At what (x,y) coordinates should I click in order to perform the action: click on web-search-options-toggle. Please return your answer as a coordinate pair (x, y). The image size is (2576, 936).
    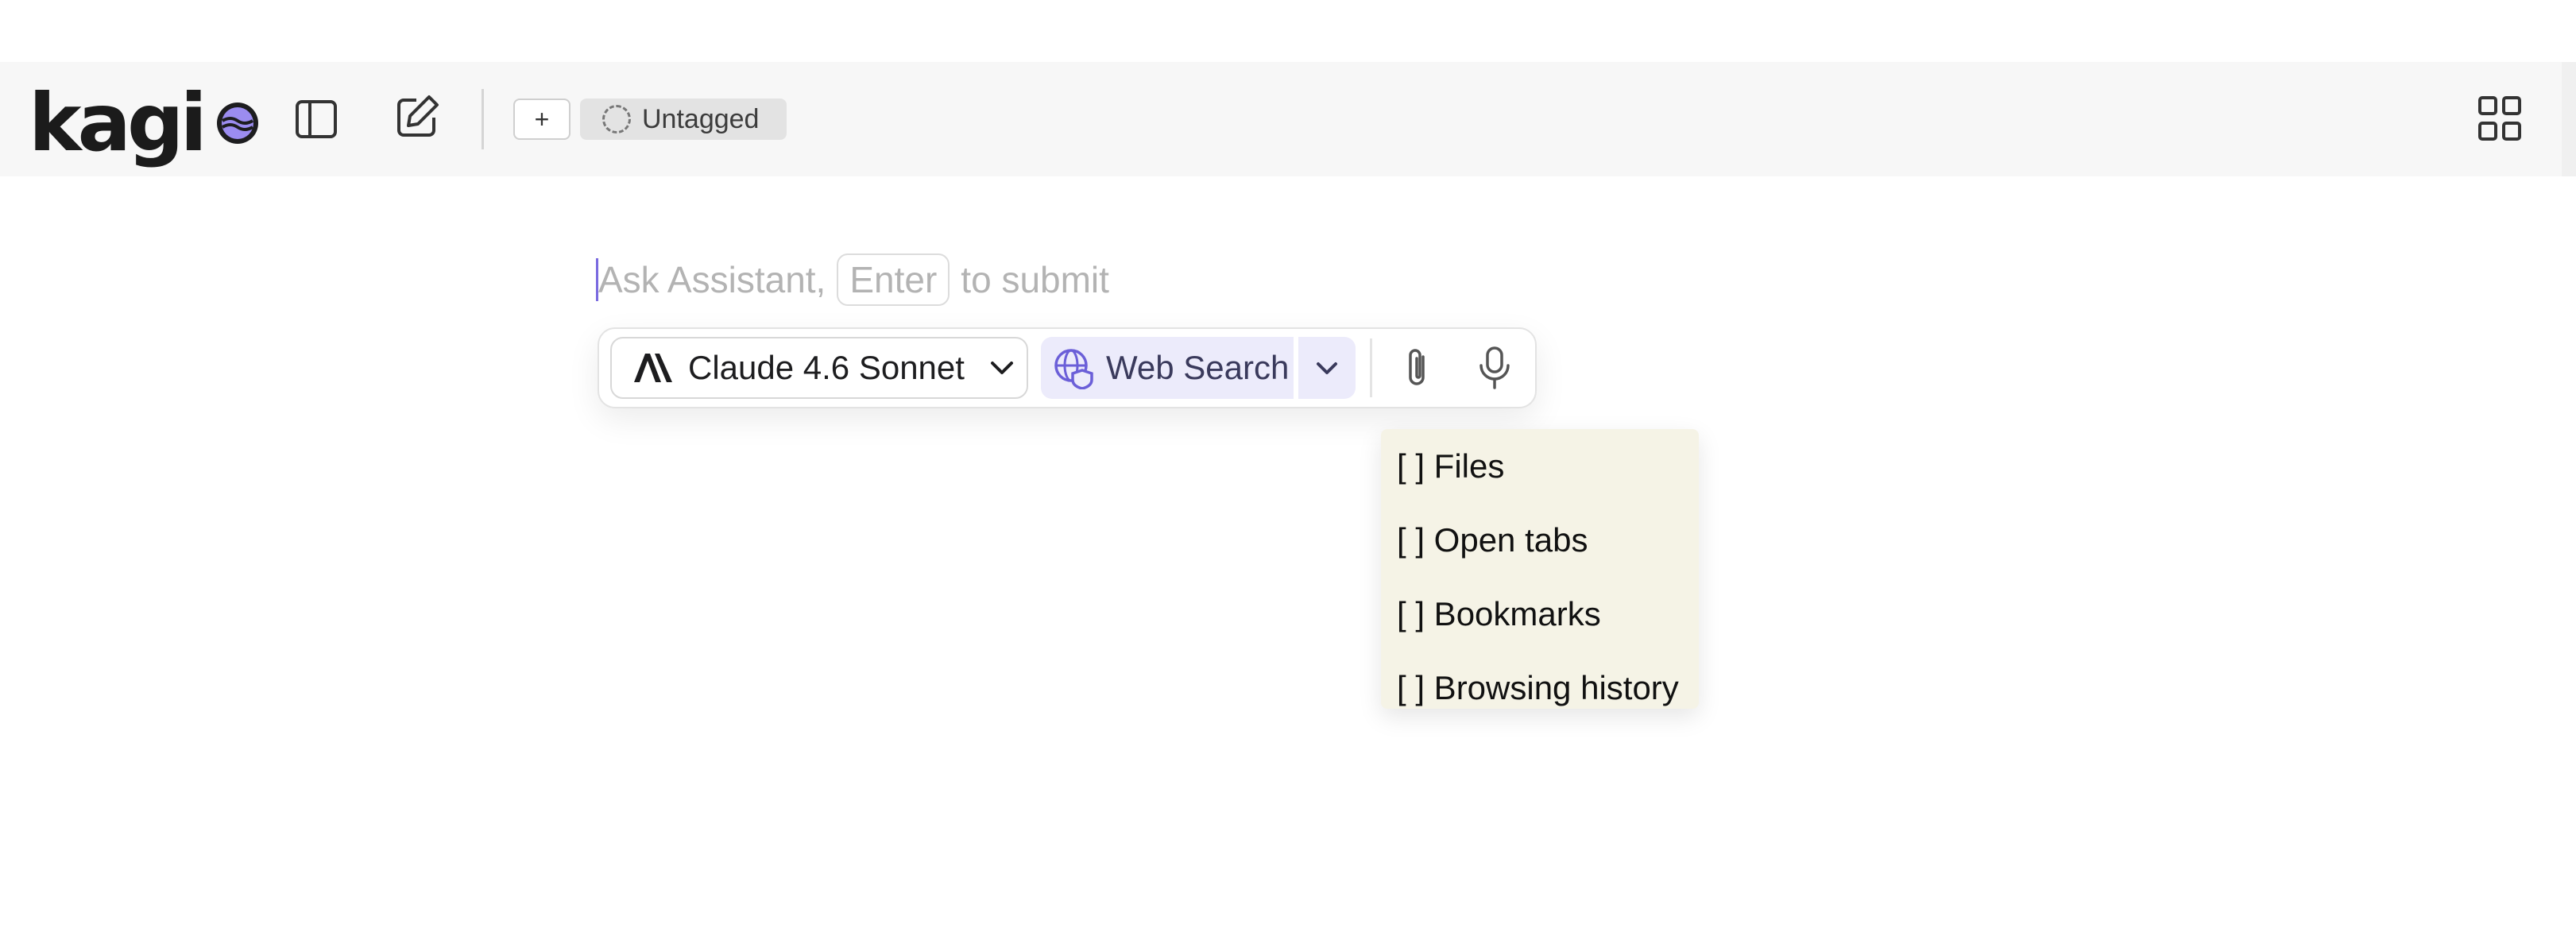
    Looking at the image, I should click on (1327, 368).